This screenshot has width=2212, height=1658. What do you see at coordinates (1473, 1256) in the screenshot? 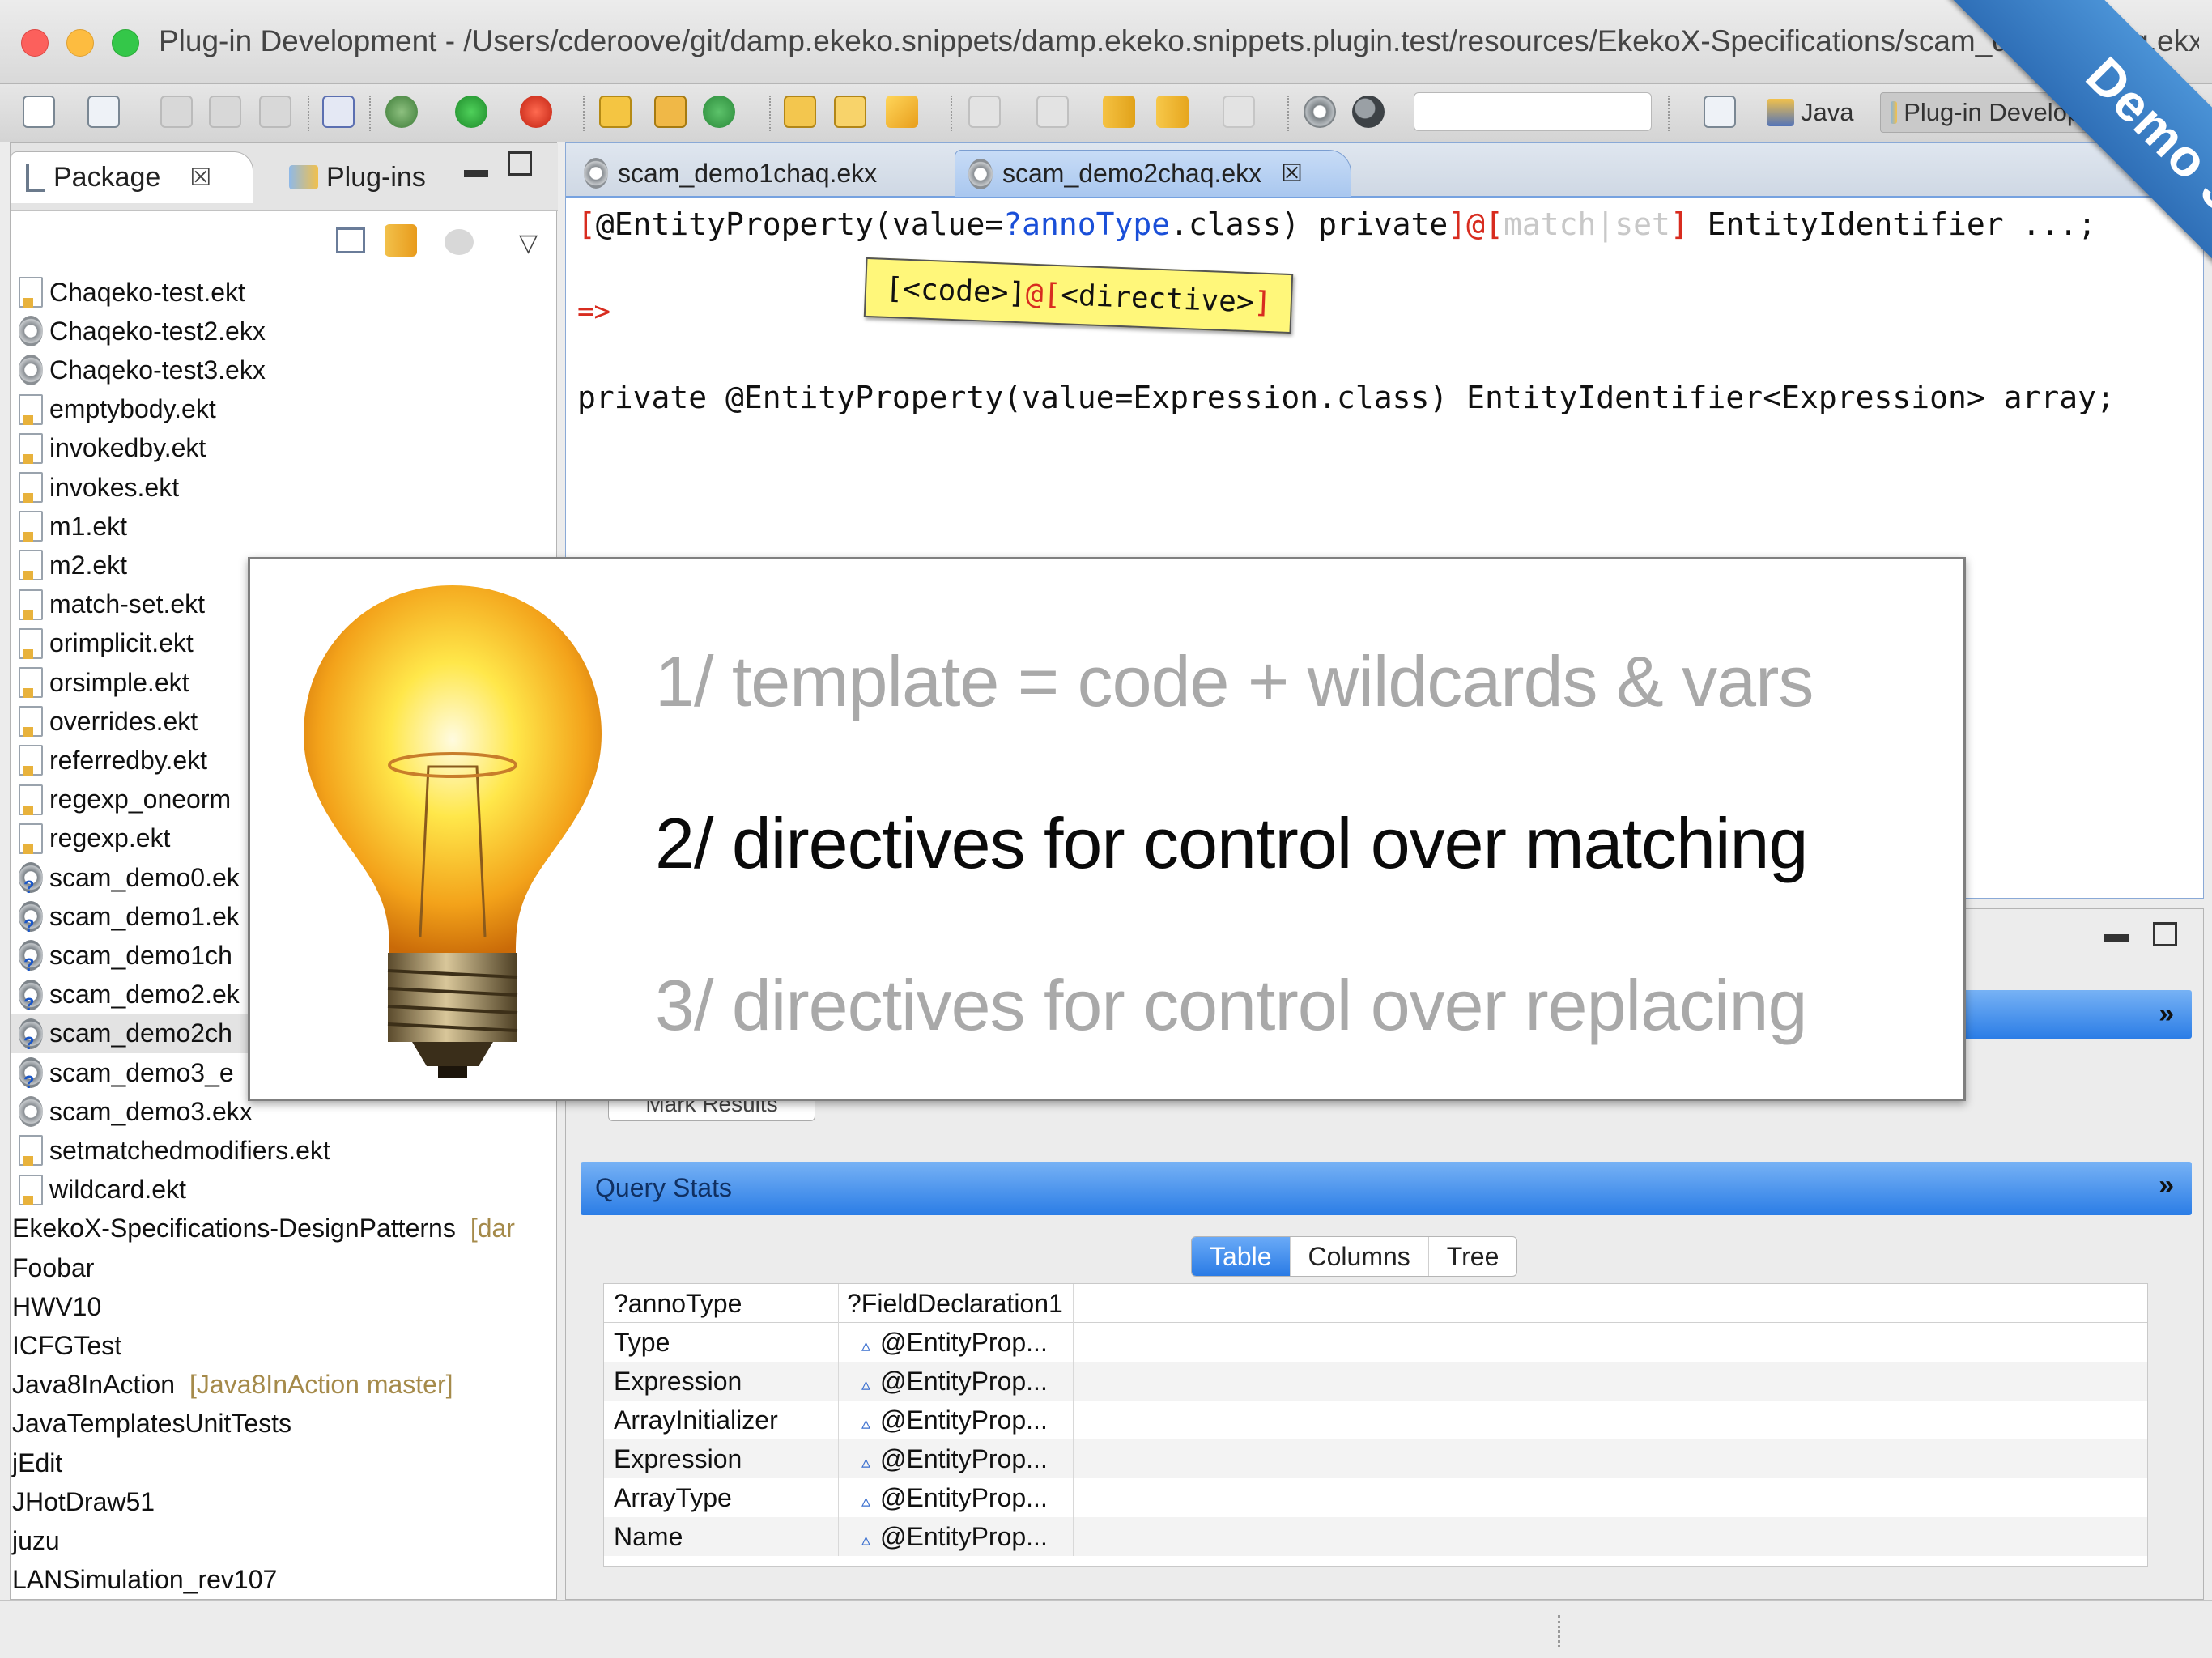
I see `view-mode-tree: Tree` at bounding box center [1473, 1256].